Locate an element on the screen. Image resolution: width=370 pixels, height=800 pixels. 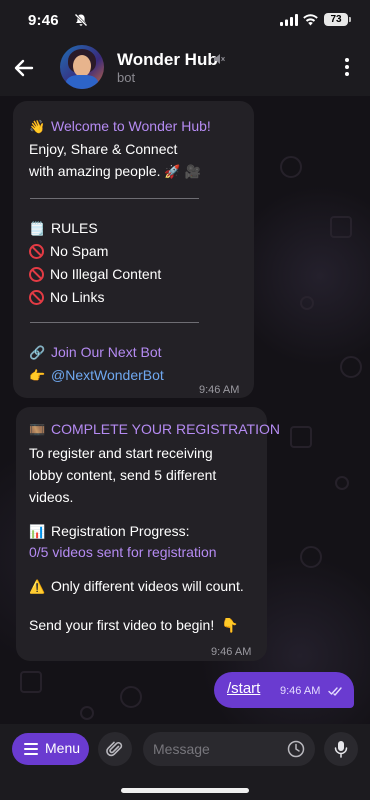
progress-value: 0/5 videos sent for registration is located at coordinates (123, 552).